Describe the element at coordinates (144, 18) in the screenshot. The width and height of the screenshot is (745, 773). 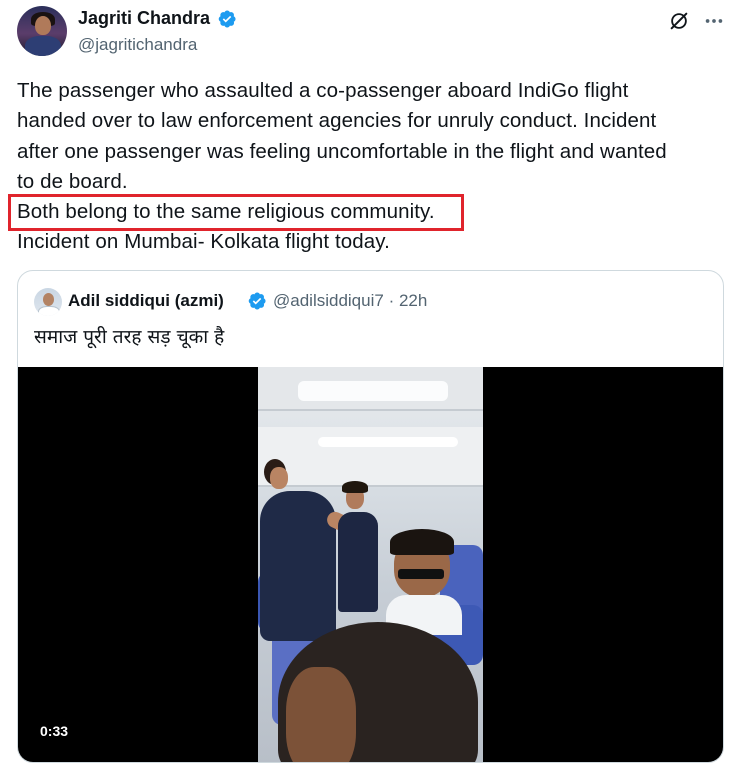
I see `author-name: Jagriti Chandra` at that location.